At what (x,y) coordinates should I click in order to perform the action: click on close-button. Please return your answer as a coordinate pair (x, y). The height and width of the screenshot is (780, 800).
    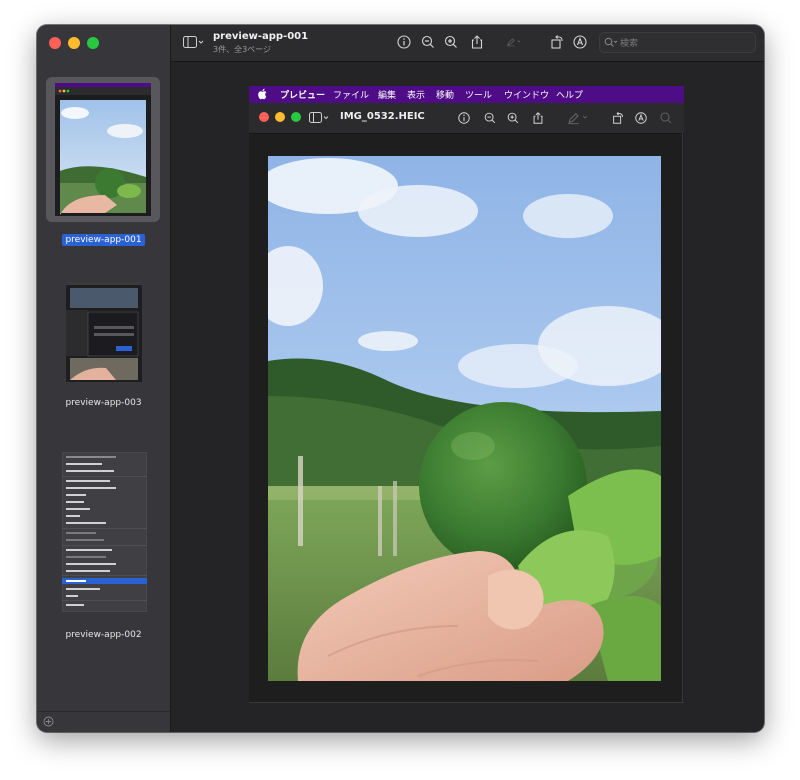
    Looking at the image, I should click on (55, 43).